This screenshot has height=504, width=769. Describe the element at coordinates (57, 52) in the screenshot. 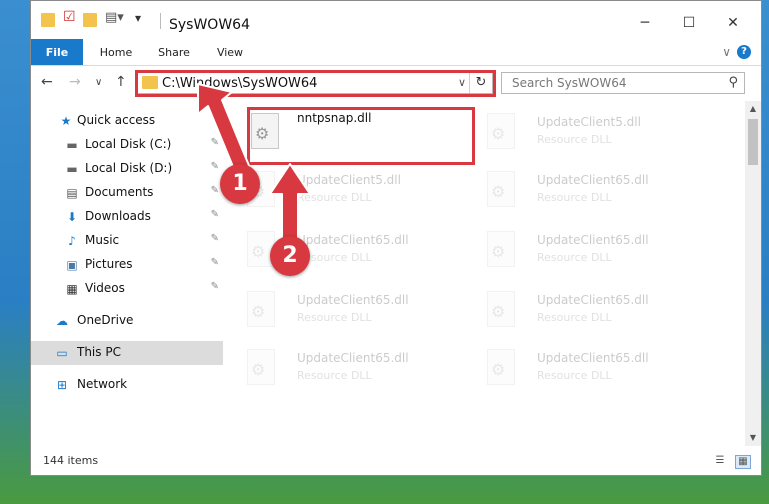

I see `tab-file: File` at that location.